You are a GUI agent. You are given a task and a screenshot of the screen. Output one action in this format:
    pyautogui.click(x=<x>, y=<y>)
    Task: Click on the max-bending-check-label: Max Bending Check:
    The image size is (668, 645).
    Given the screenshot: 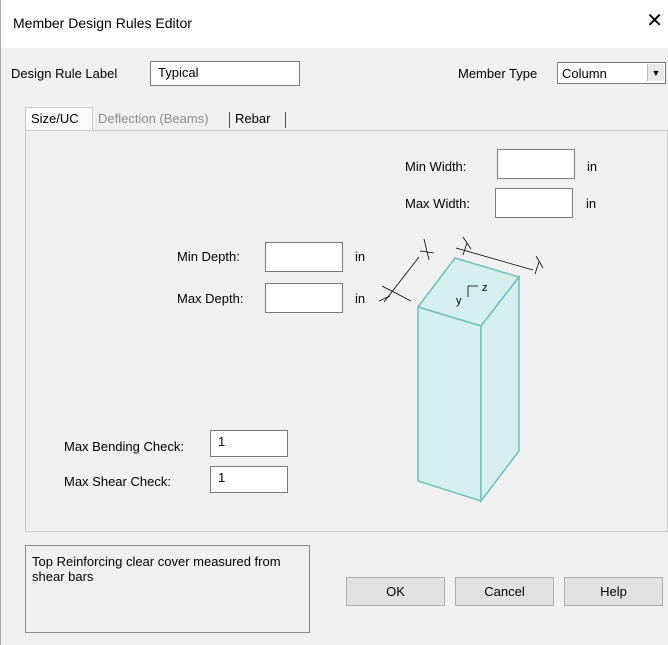 What is the action you would take?
    pyautogui.click(x=124, y=446)
    